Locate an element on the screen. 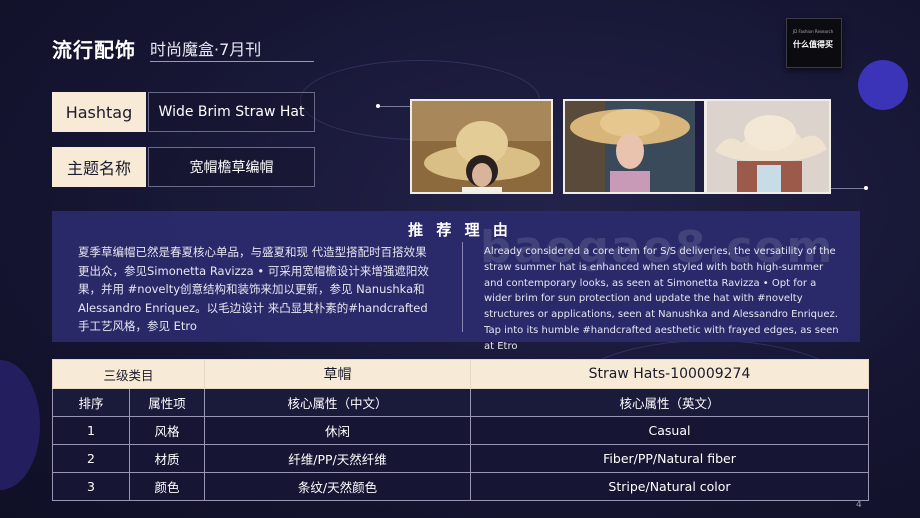 The width and height of the screenshot is (920, 518). category-label: 三级类目 is located at coordinates (128, 374).